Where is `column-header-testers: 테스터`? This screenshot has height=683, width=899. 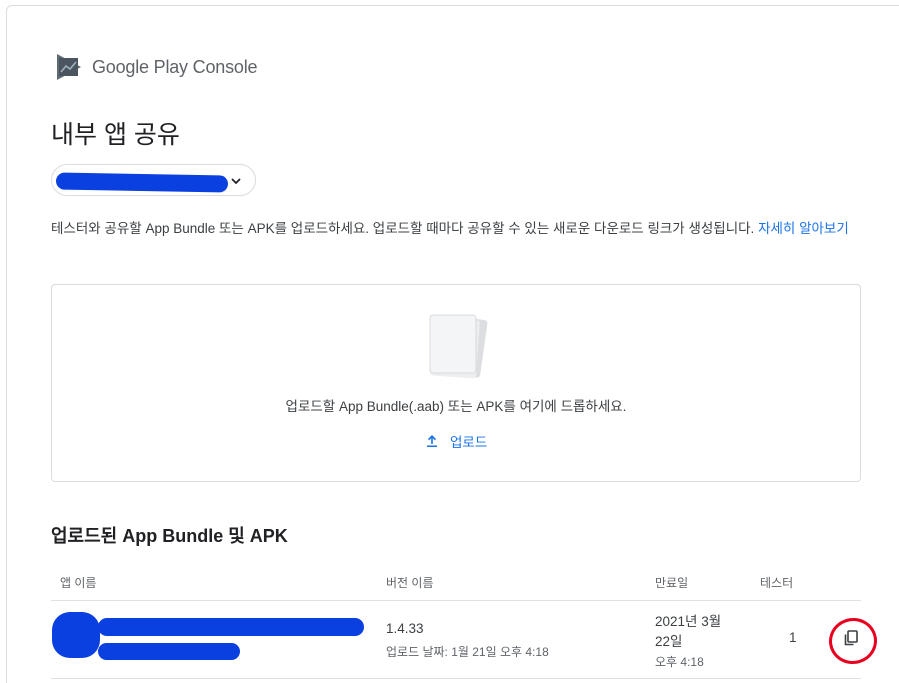
column-header-testers: 테스터 is located at coordinates (777, 583).